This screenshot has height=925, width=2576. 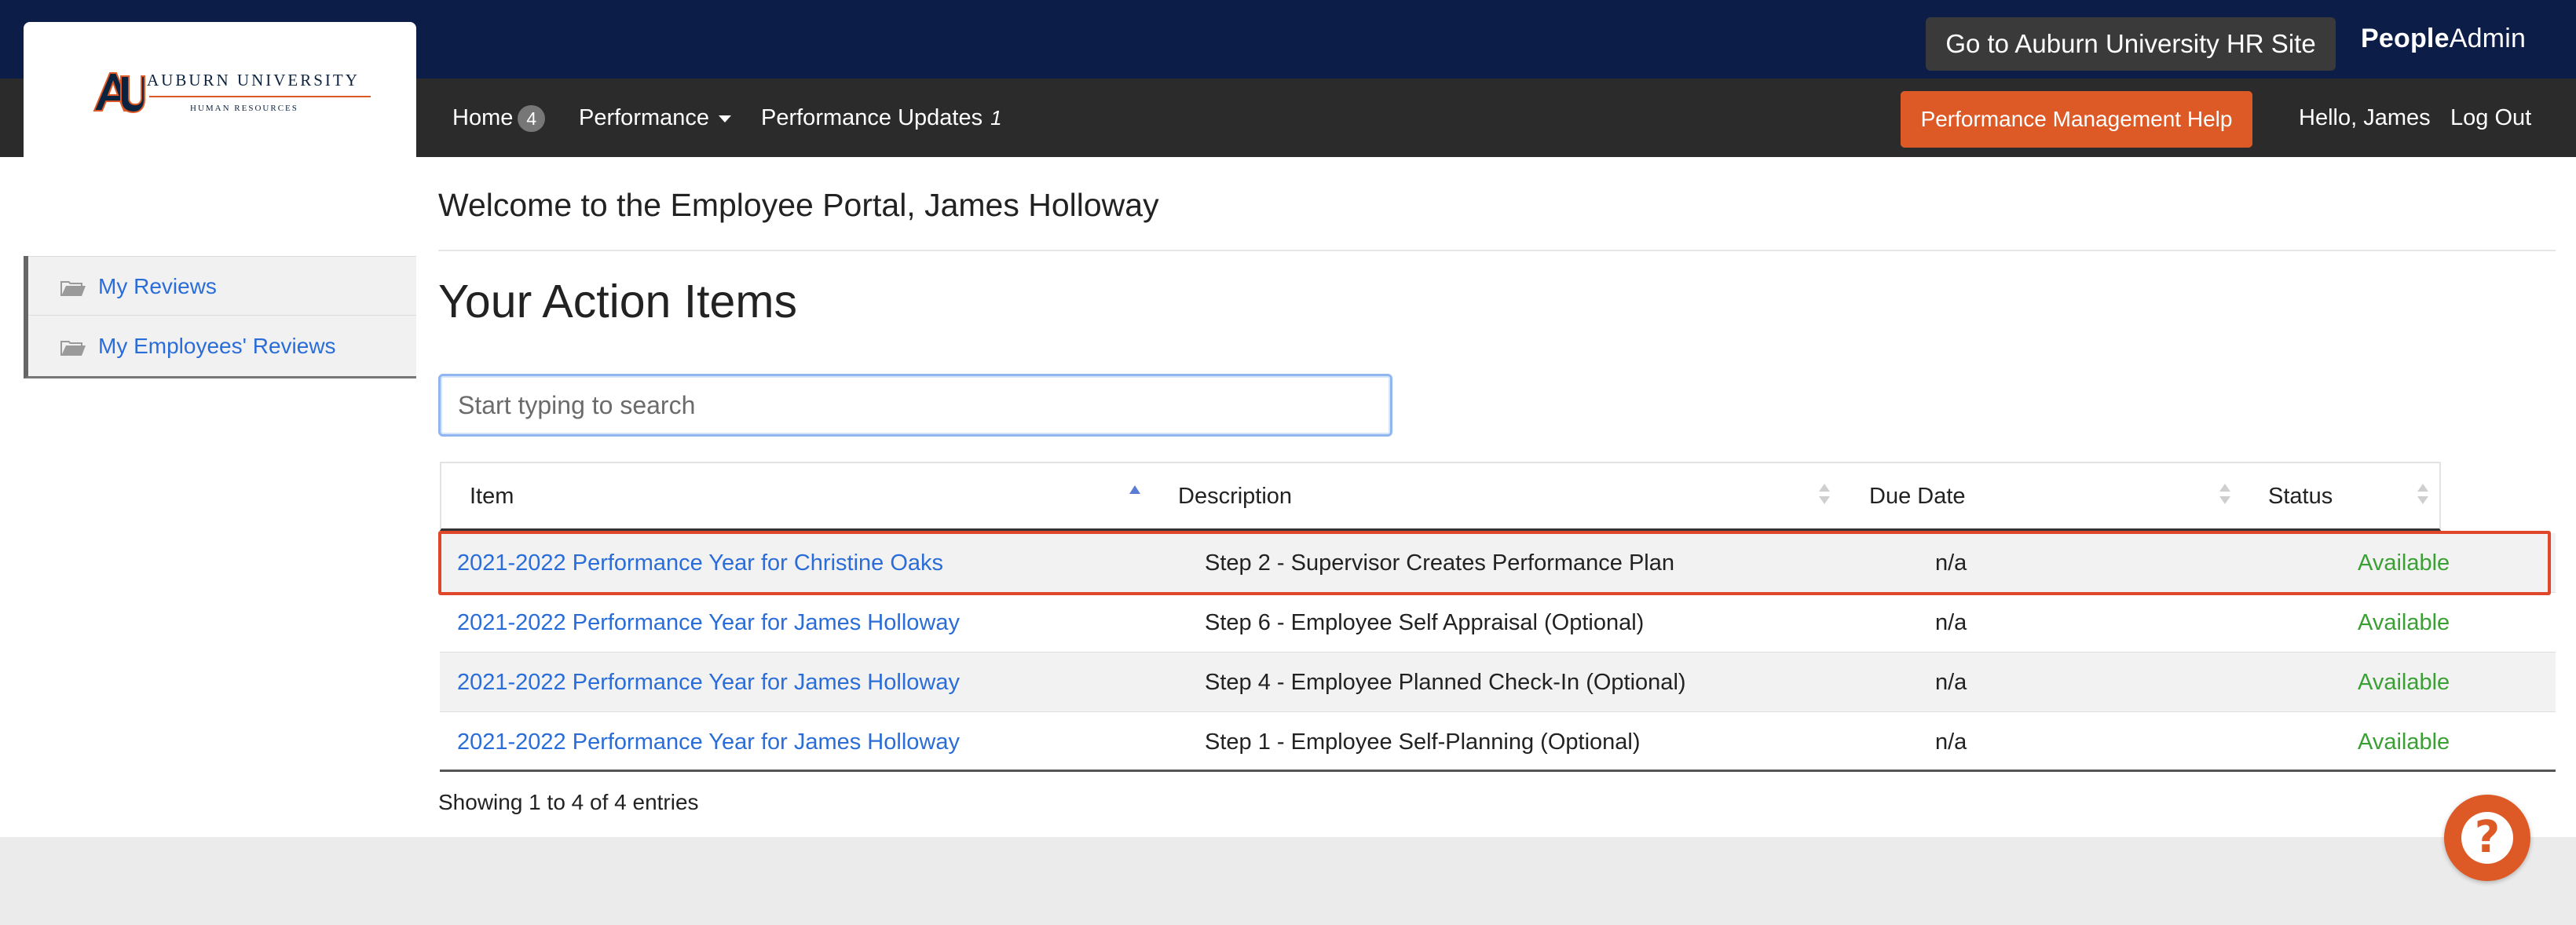 What do you see at coordinates (119, 93) in the screenshot?
I see `auburn-logo-icon` at bounding box center [119, 93].